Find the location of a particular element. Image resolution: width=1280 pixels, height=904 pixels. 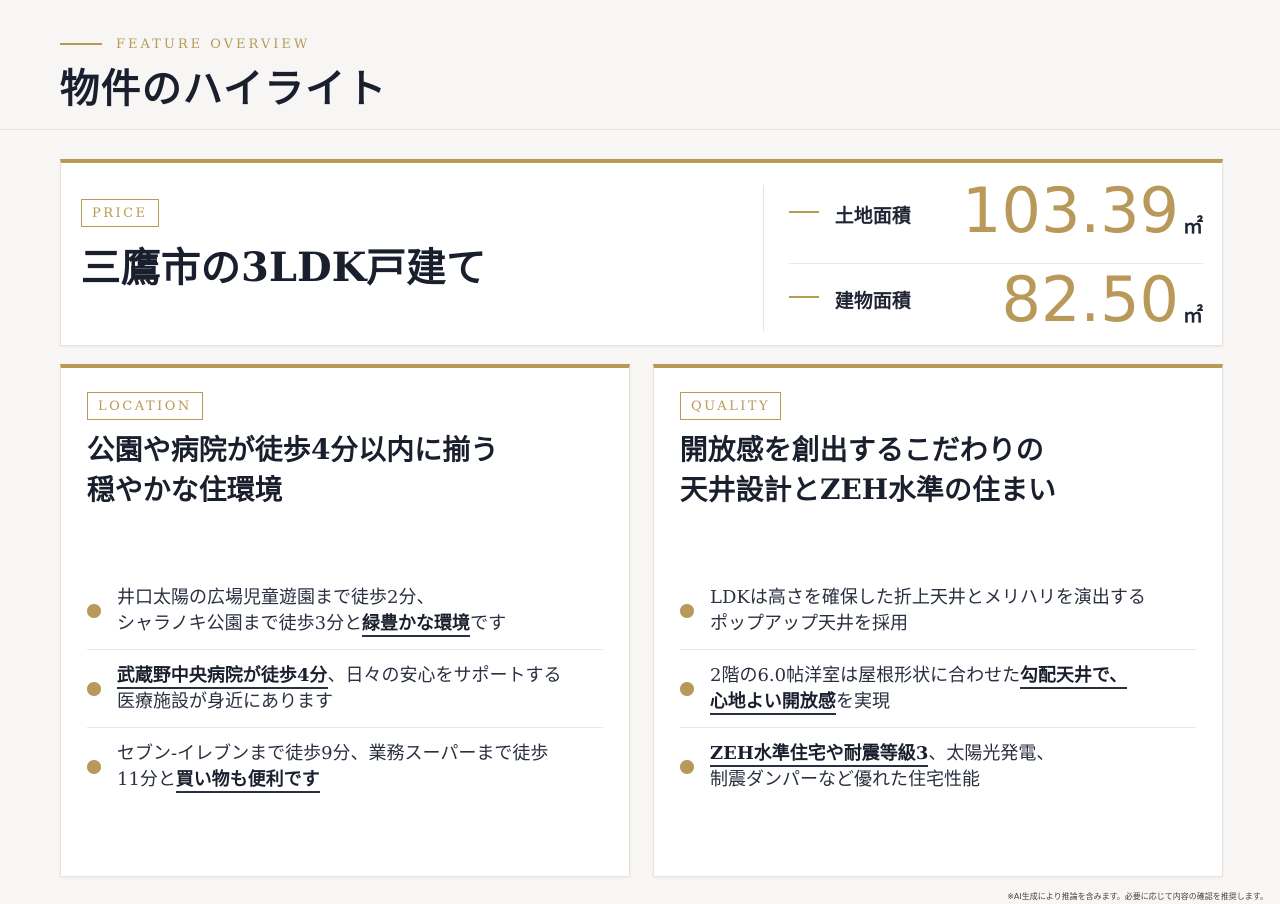

item-line: 、太陽光発電、 is located at coordinates (991, 753).